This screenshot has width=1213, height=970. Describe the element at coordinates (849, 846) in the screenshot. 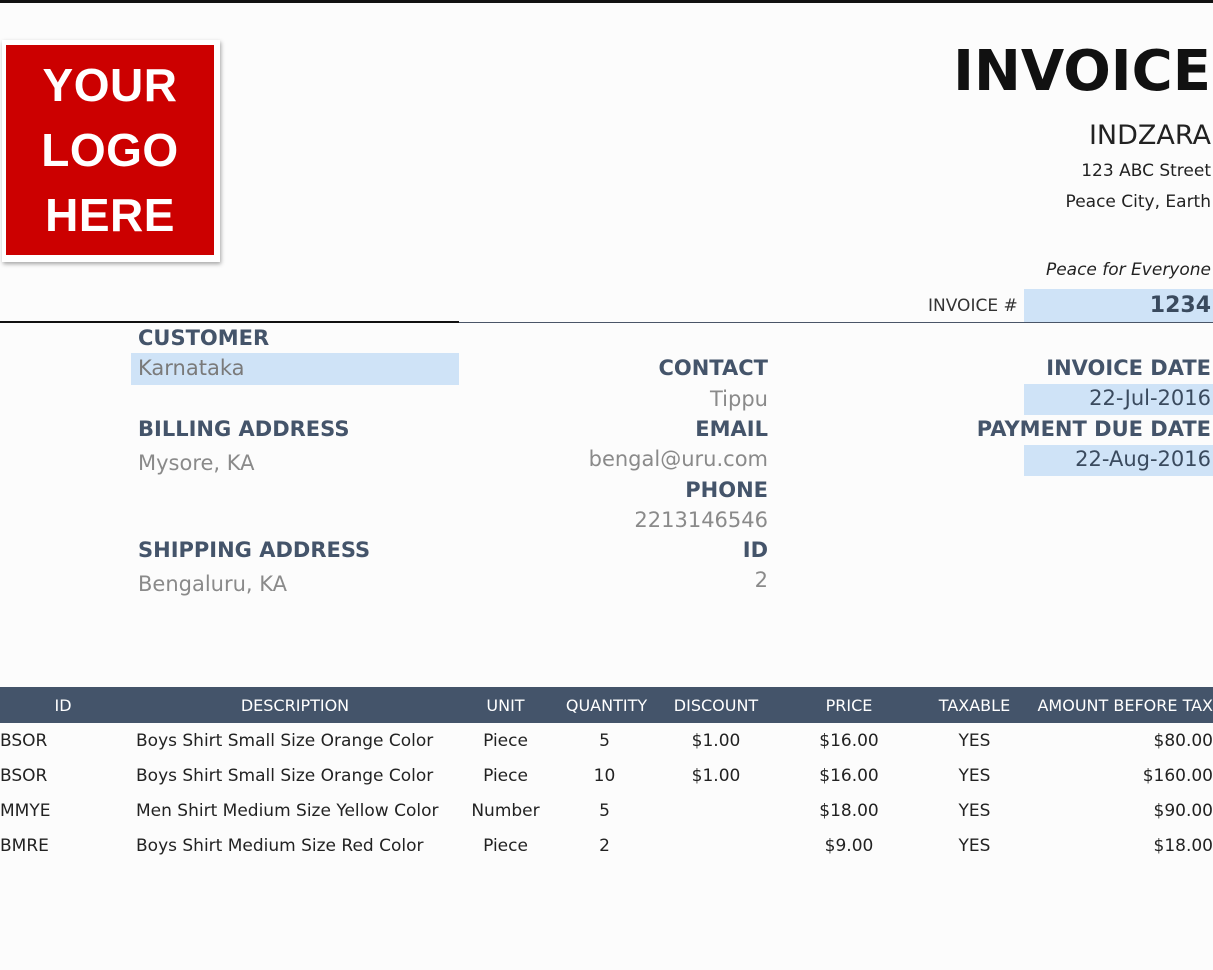

I see `table-cell-price: $9.00` at that location.